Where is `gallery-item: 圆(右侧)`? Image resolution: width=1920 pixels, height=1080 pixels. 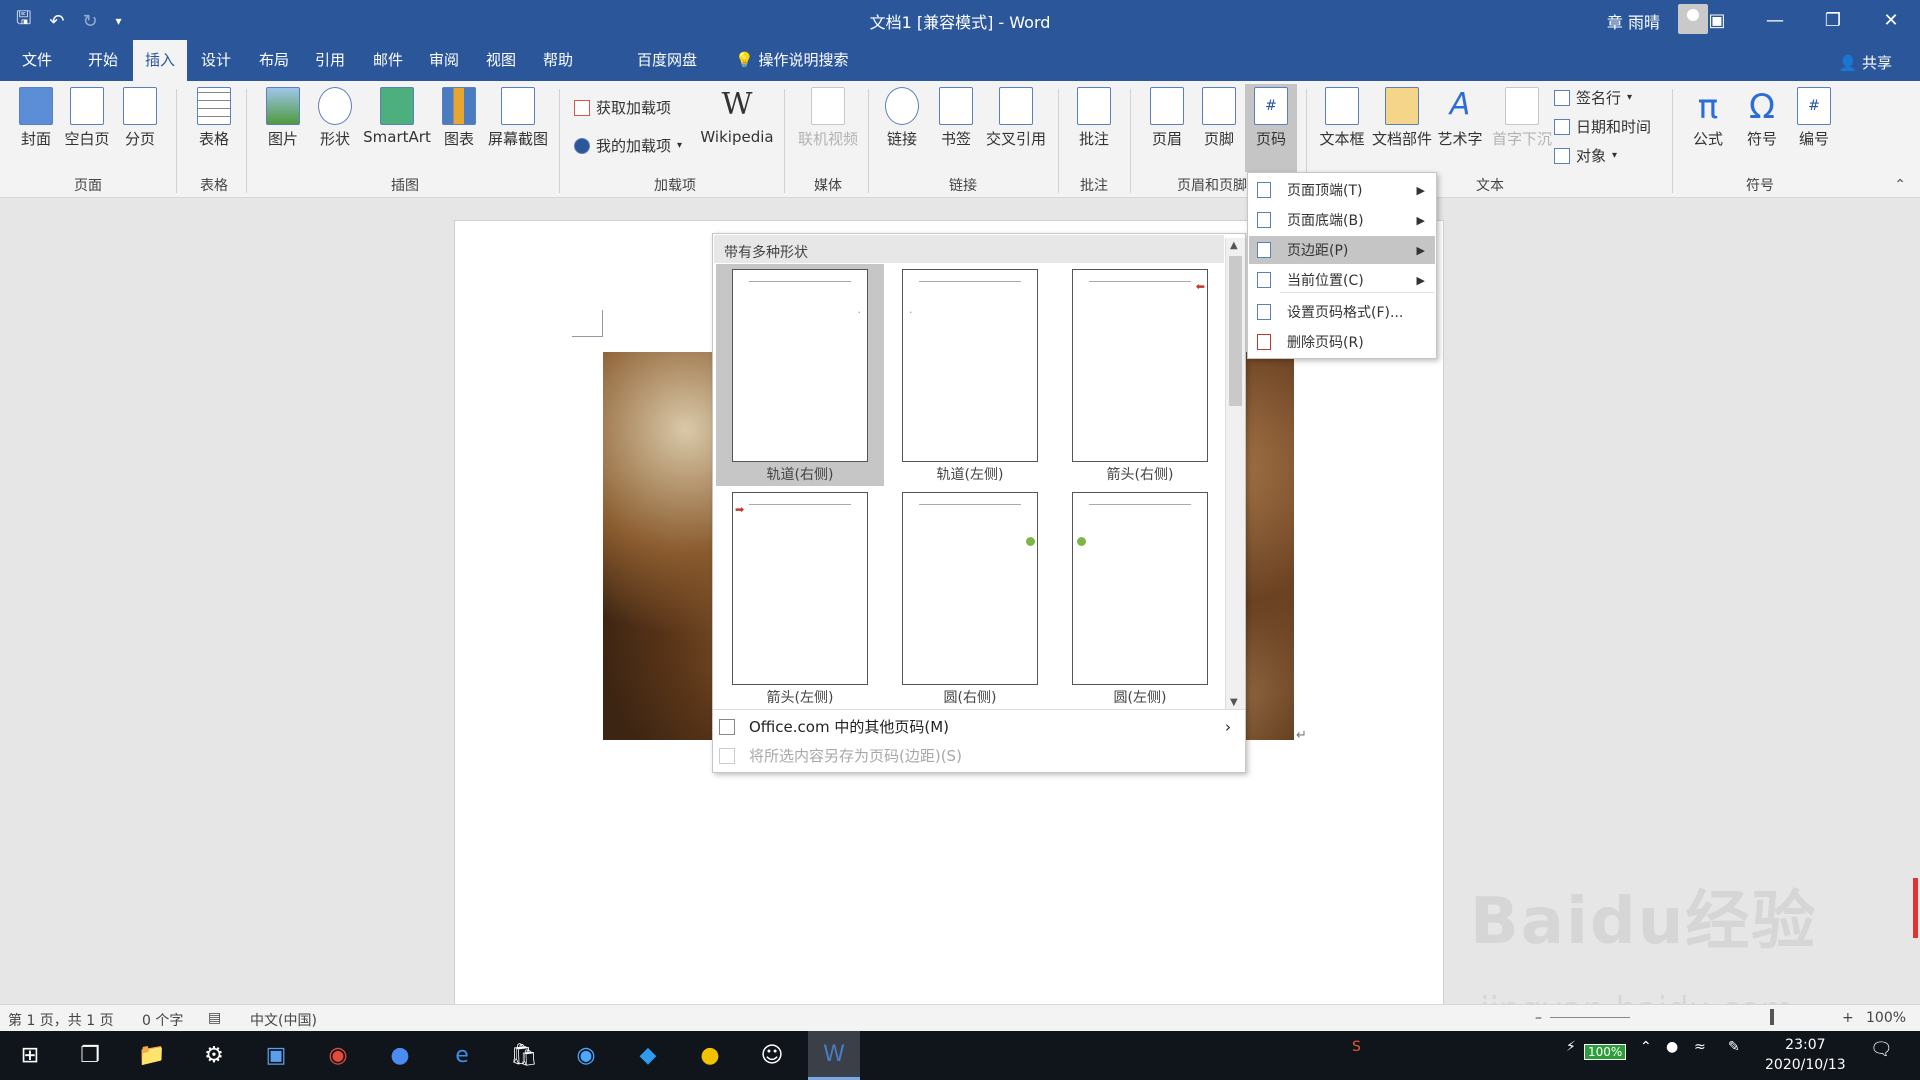 gallery-item: 圆(右侧) is located at coordinates (970, 598).